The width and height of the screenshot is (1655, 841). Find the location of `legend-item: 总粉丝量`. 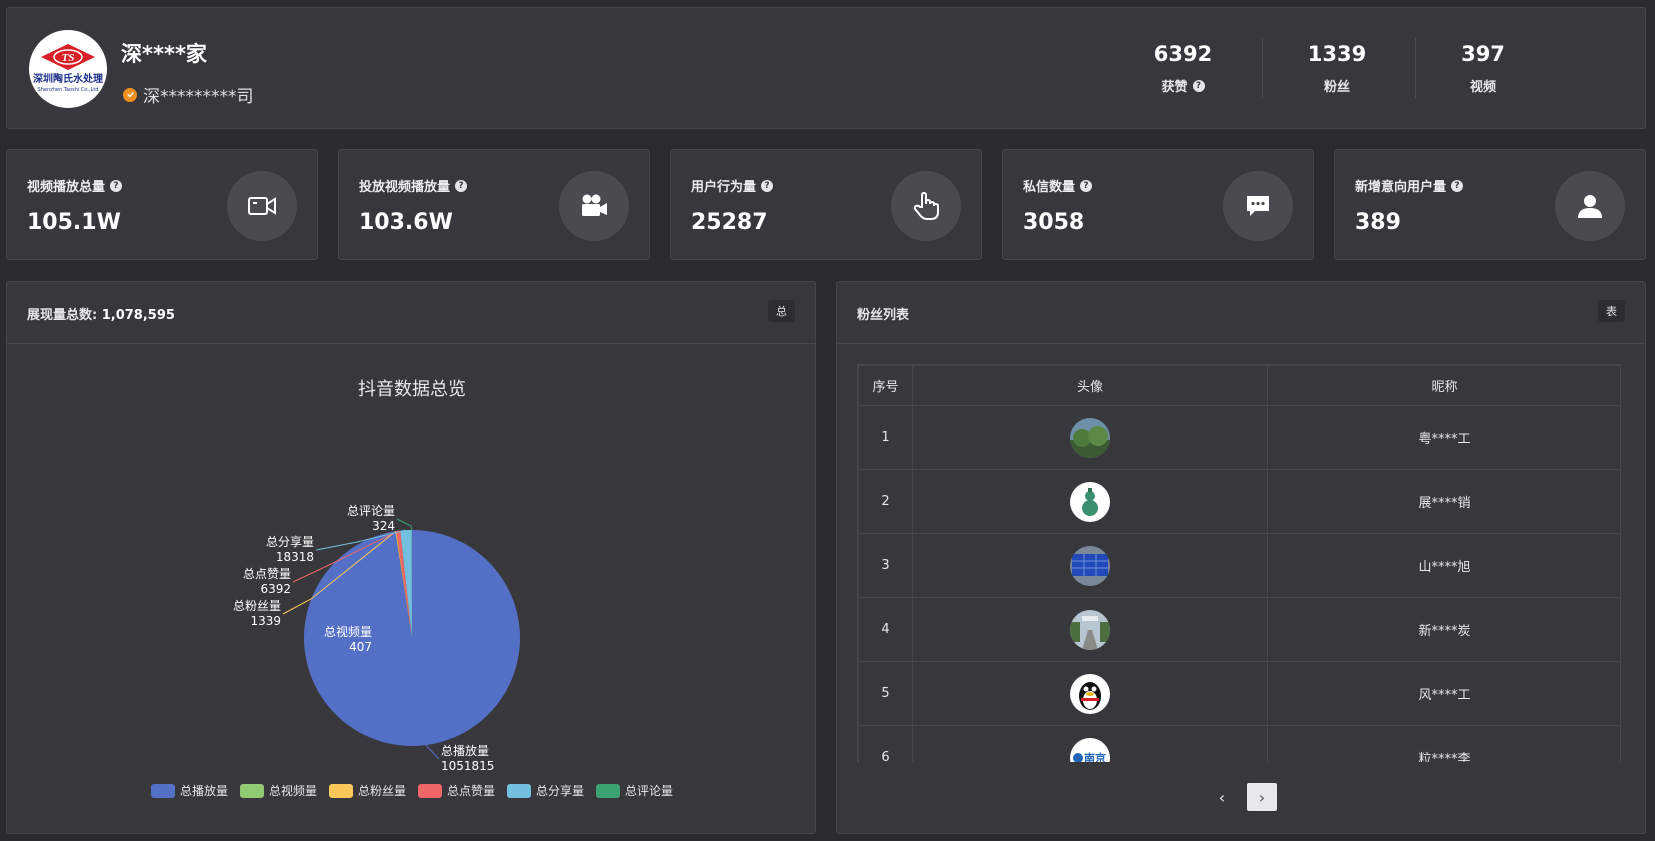

legend-item: 总粉丝量 is located at coordinates (367, 790).